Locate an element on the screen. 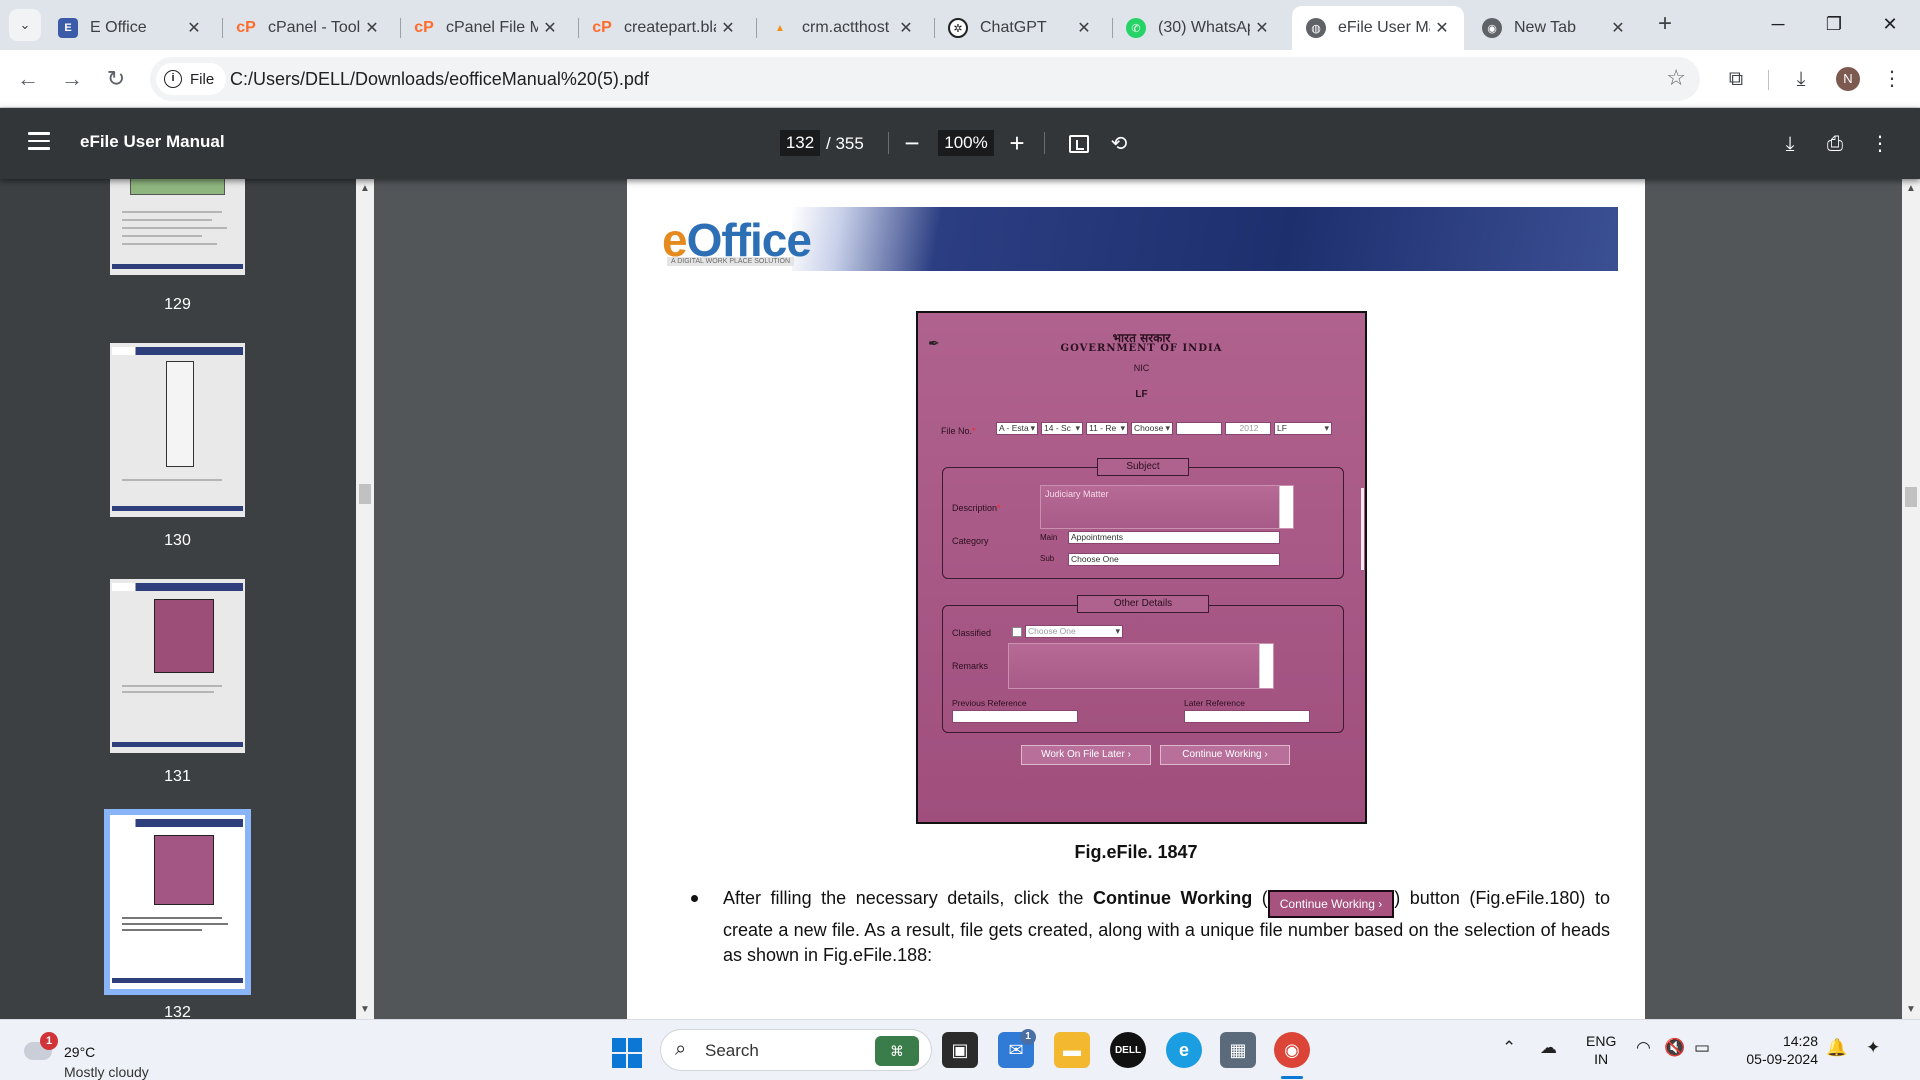 The image size is (1920, 1080). thumbnail-number: 132 is located at coordinates (177, 1011).